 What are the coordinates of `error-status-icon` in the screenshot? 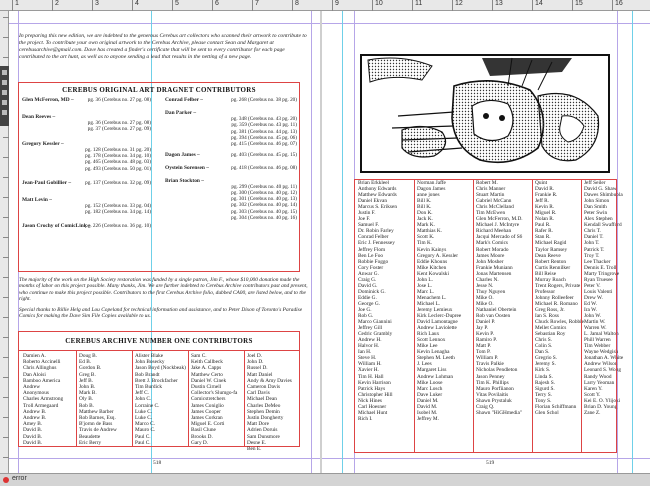 It's located at (6, 480).